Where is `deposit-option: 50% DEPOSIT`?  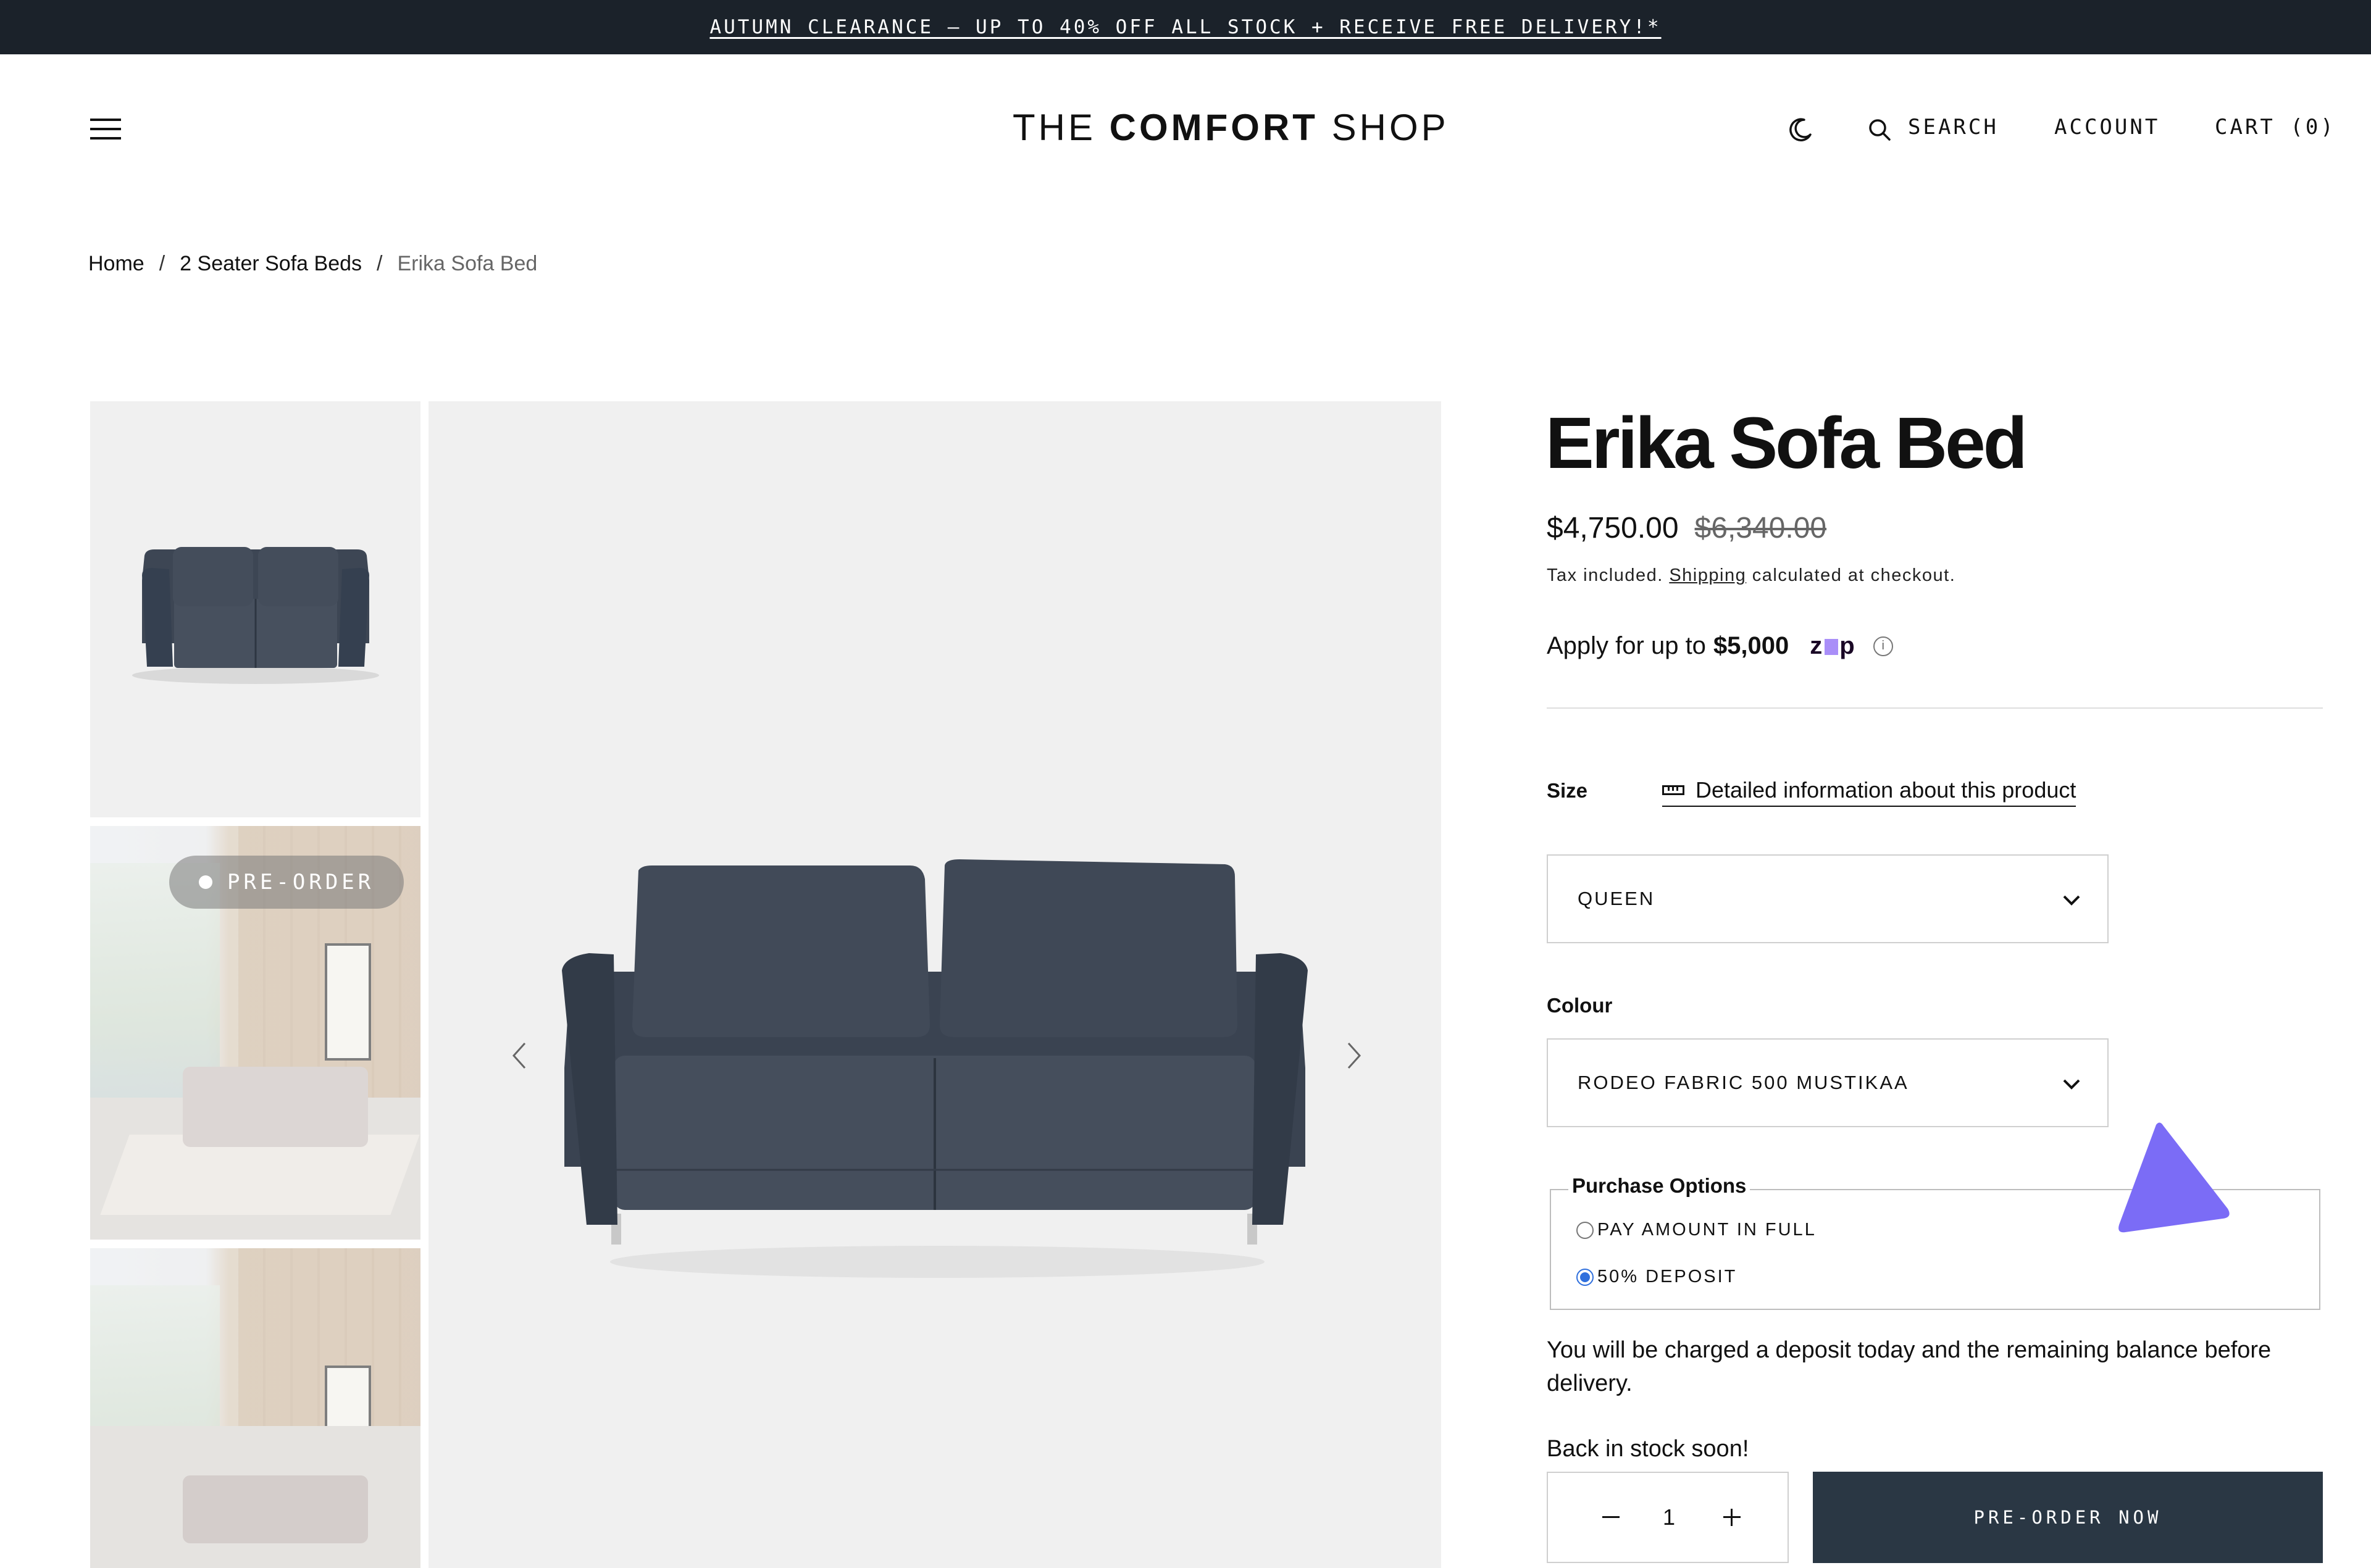
deposit-option: 50% DEPOSIT is located at coordinates (1656, 1277).